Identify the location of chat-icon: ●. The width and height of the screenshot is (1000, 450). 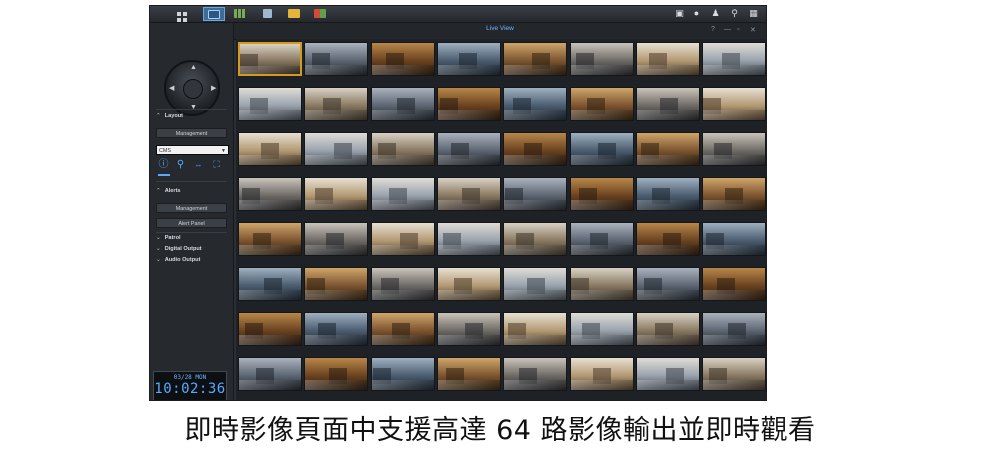
(696, 13).